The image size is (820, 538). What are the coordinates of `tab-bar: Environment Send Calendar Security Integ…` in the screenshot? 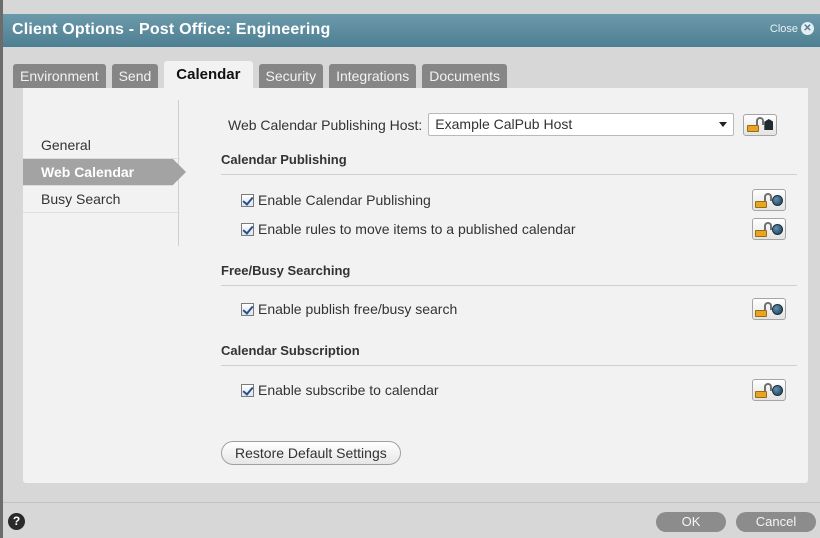 It's located at (260, 74).